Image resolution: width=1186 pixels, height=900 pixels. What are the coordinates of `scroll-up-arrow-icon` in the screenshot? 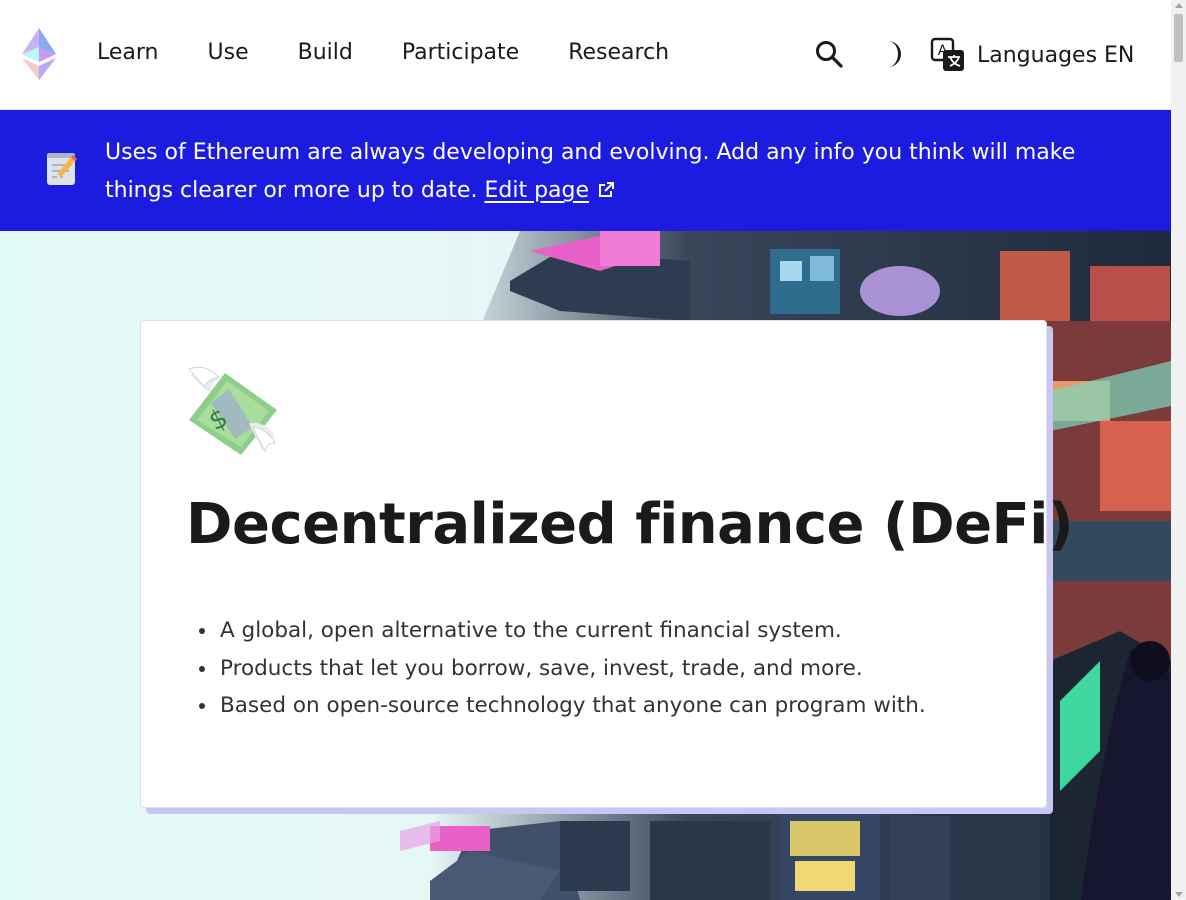 It's located at (1179, 5).